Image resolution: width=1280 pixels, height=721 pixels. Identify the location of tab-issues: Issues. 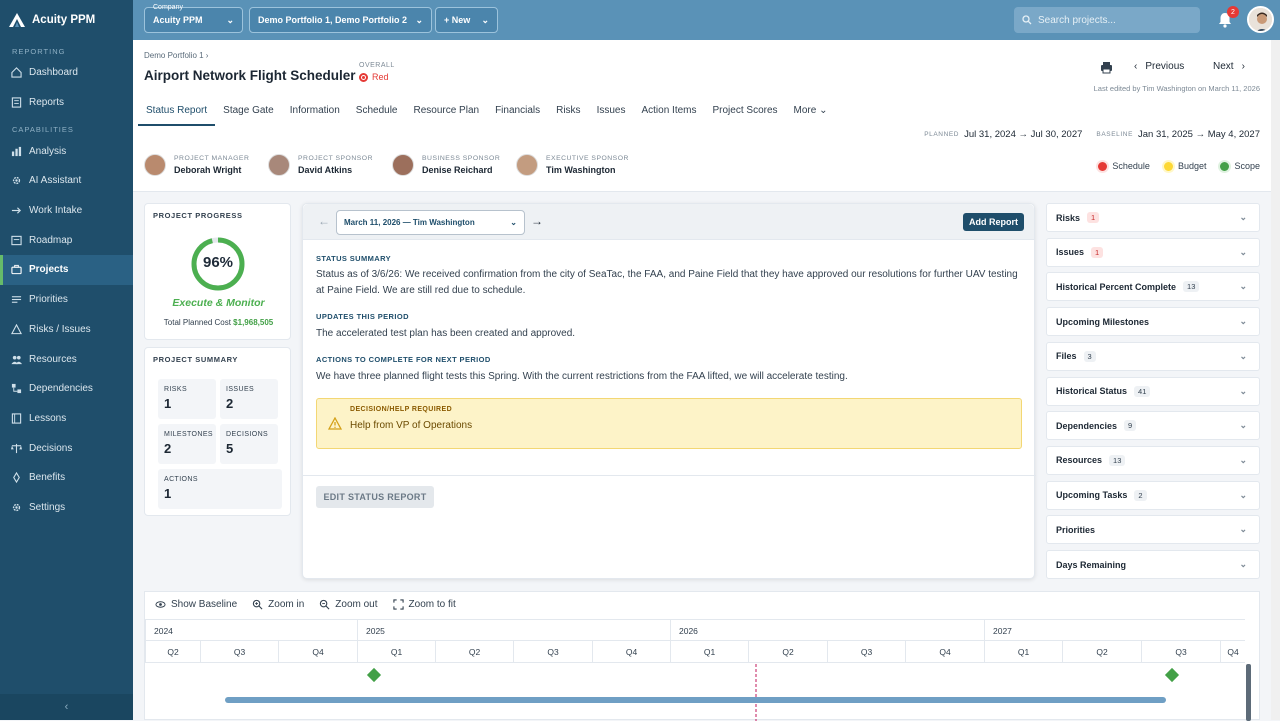
(611, 112).